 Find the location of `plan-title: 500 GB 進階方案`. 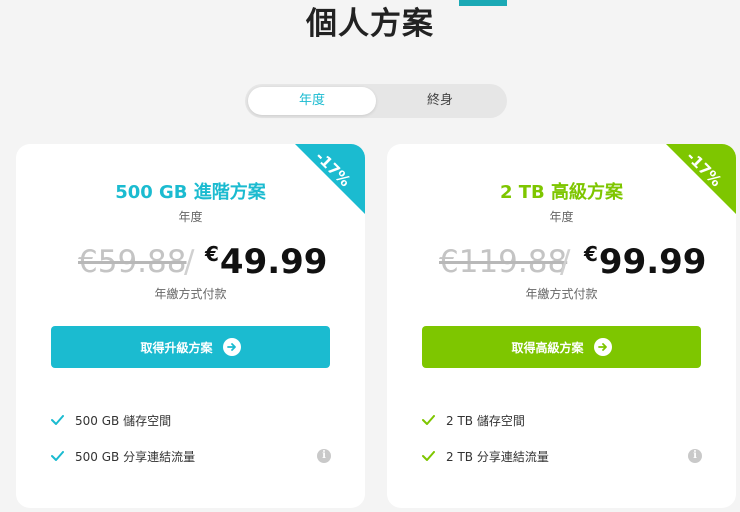

plan-title: 500 GB 進階方案 is located at coordinates (190, 192).